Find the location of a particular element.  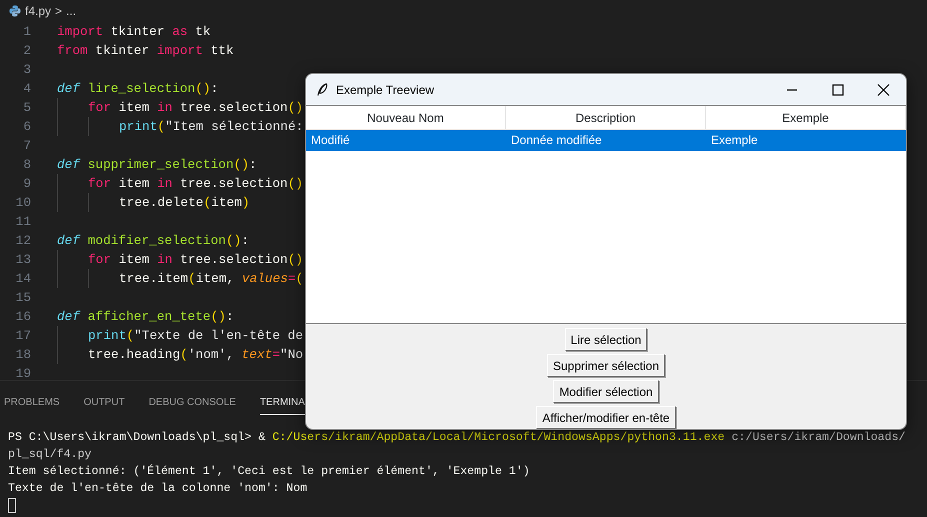

action-button: Modifier sélection is located at coordinates (606, 391).